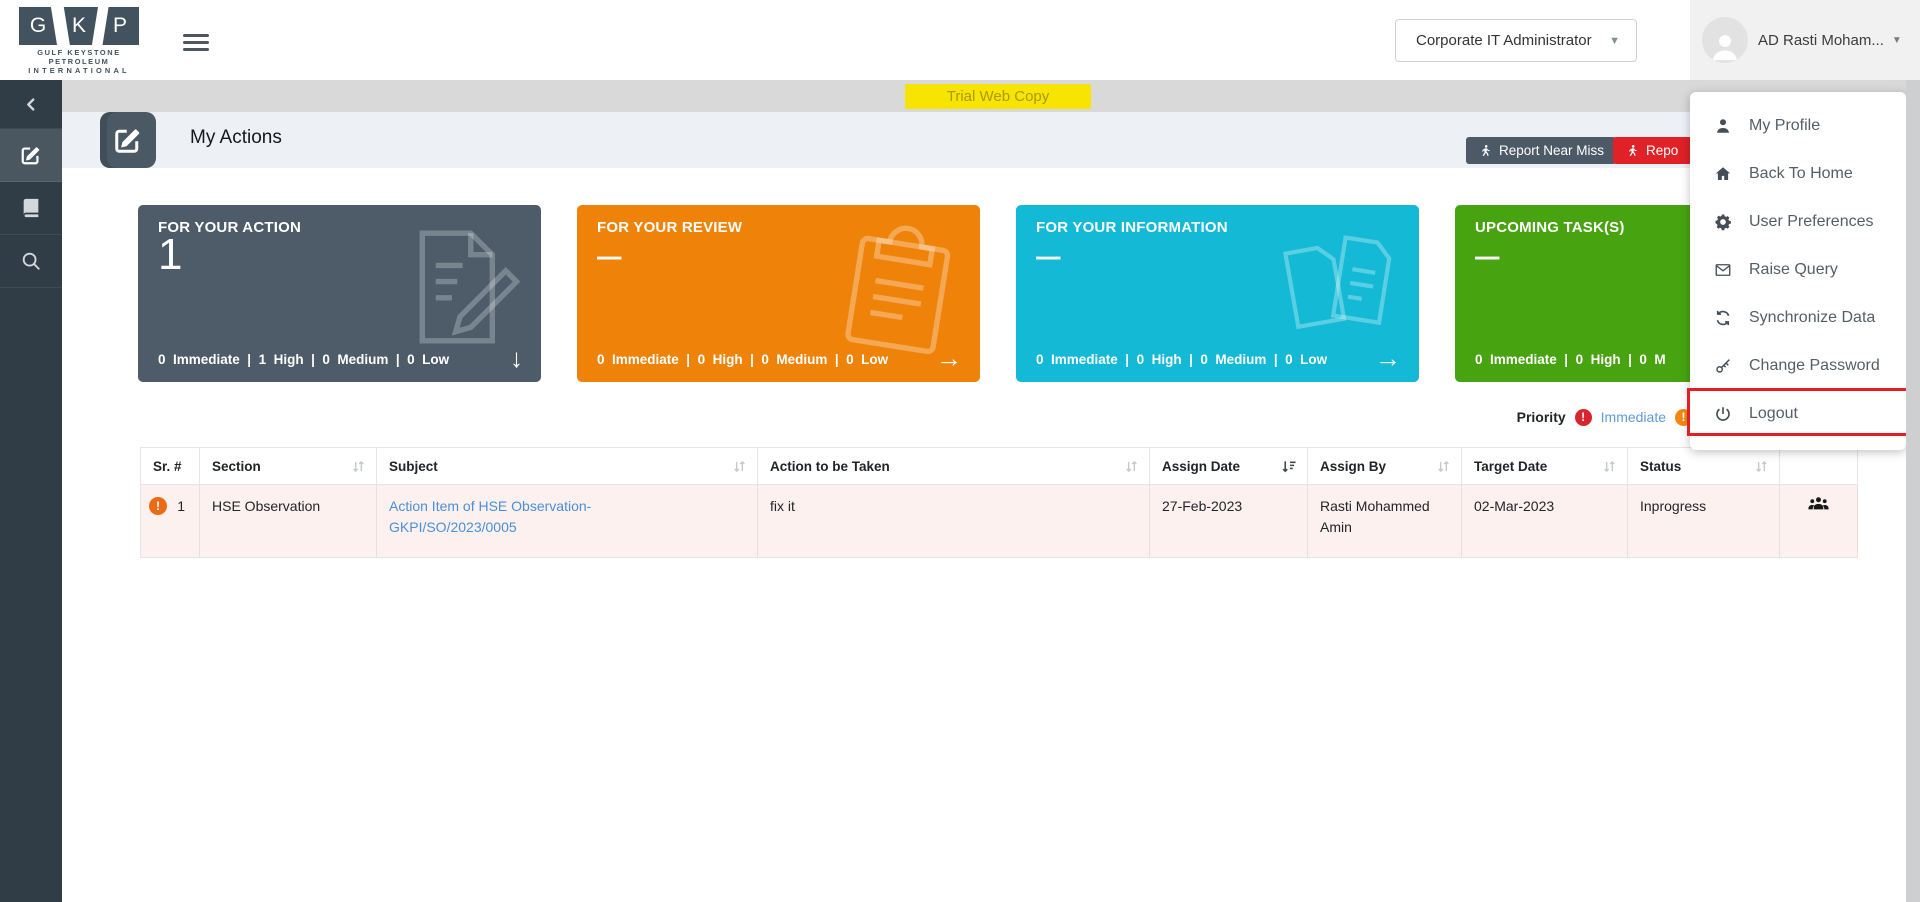  I want to click on report-near-miss-button: Report Near Miss, so click(1541, 150).